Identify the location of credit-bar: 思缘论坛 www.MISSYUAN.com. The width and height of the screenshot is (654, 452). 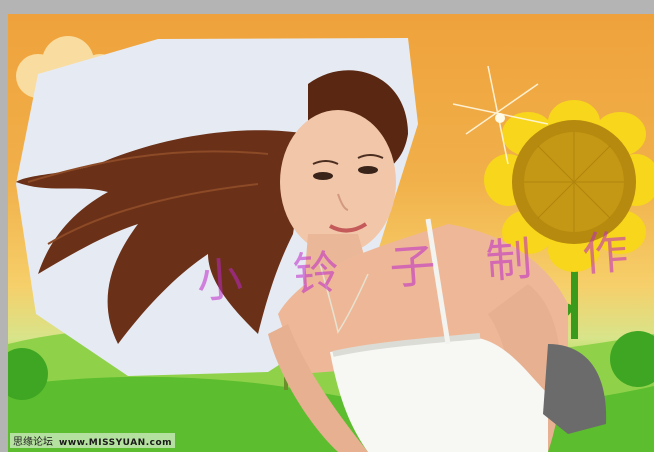
(93, 440).